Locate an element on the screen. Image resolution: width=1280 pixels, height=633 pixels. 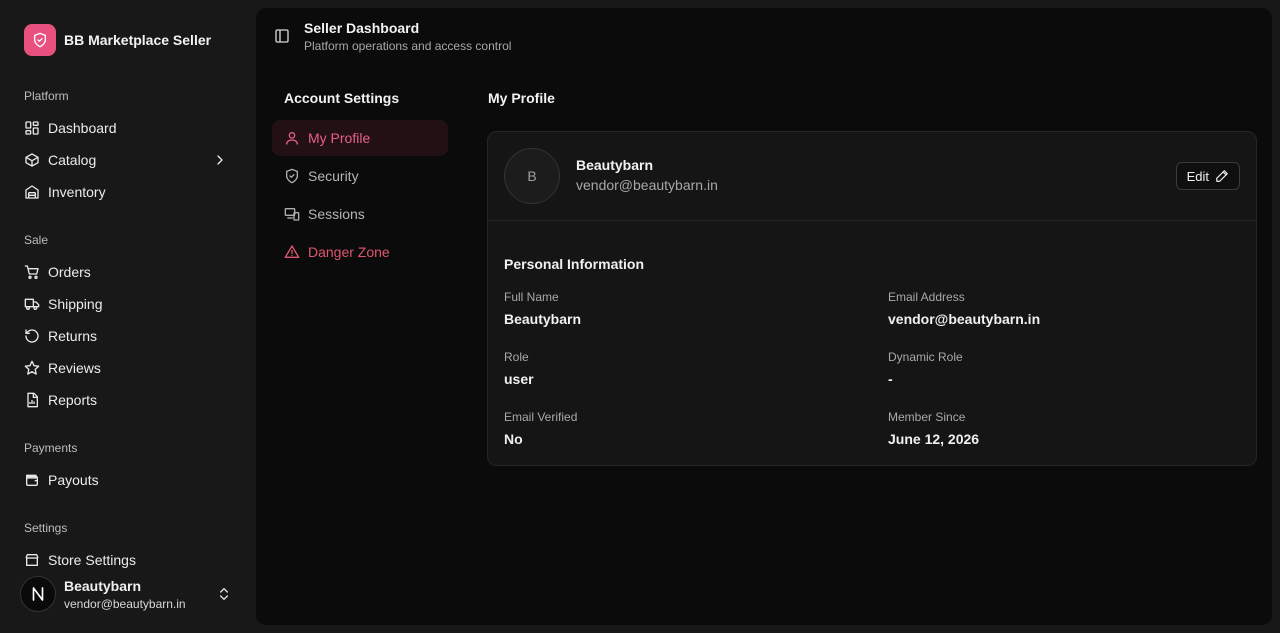
sidebar-item-label: Returns is located at coordinates (73, 336).